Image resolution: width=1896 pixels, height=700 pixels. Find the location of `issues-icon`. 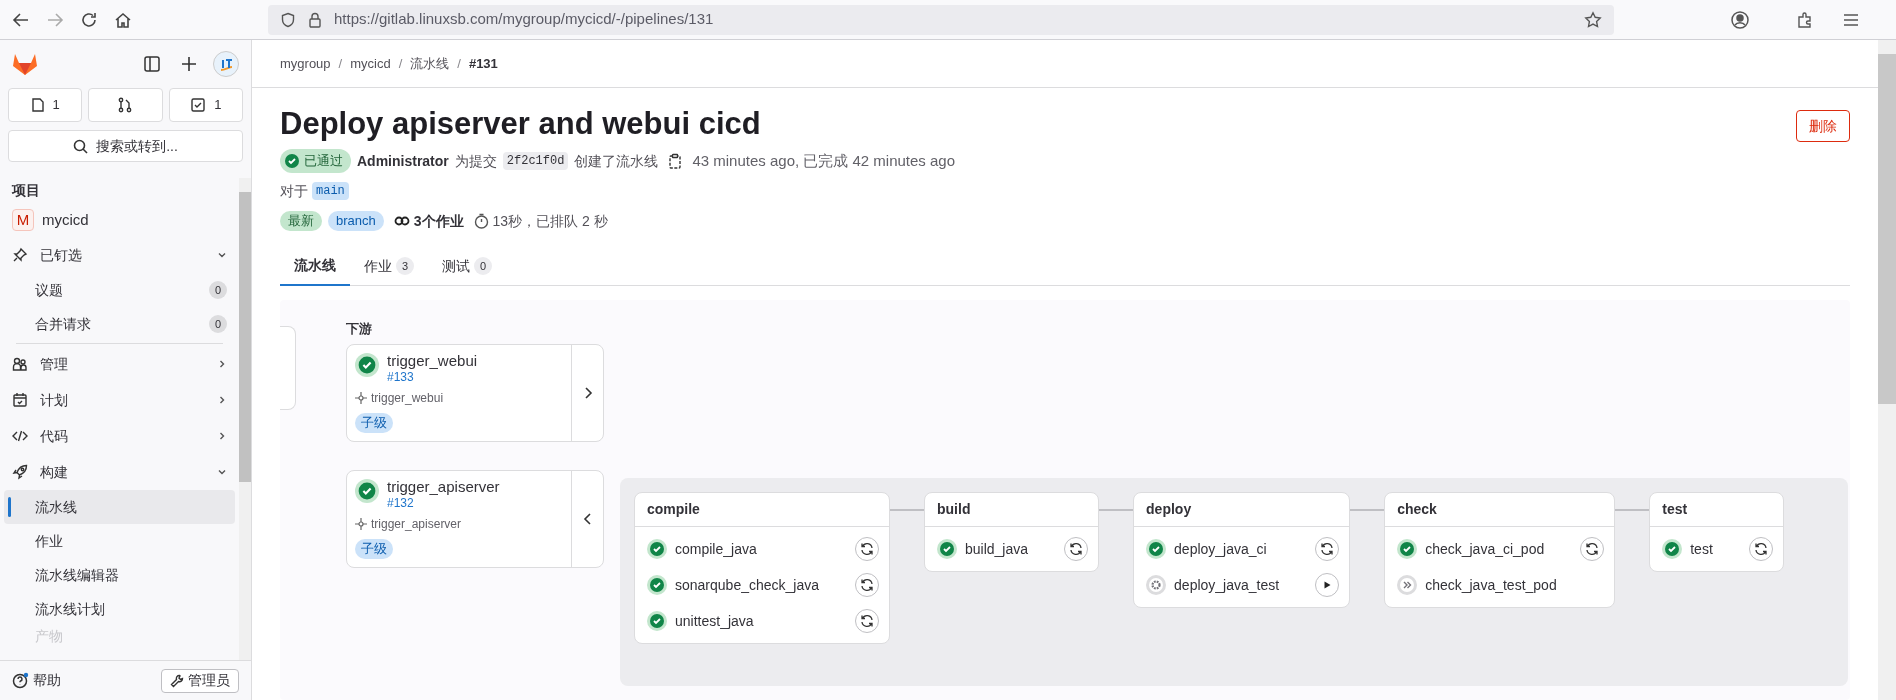

issues-icon is located at coordinates (37, 105).